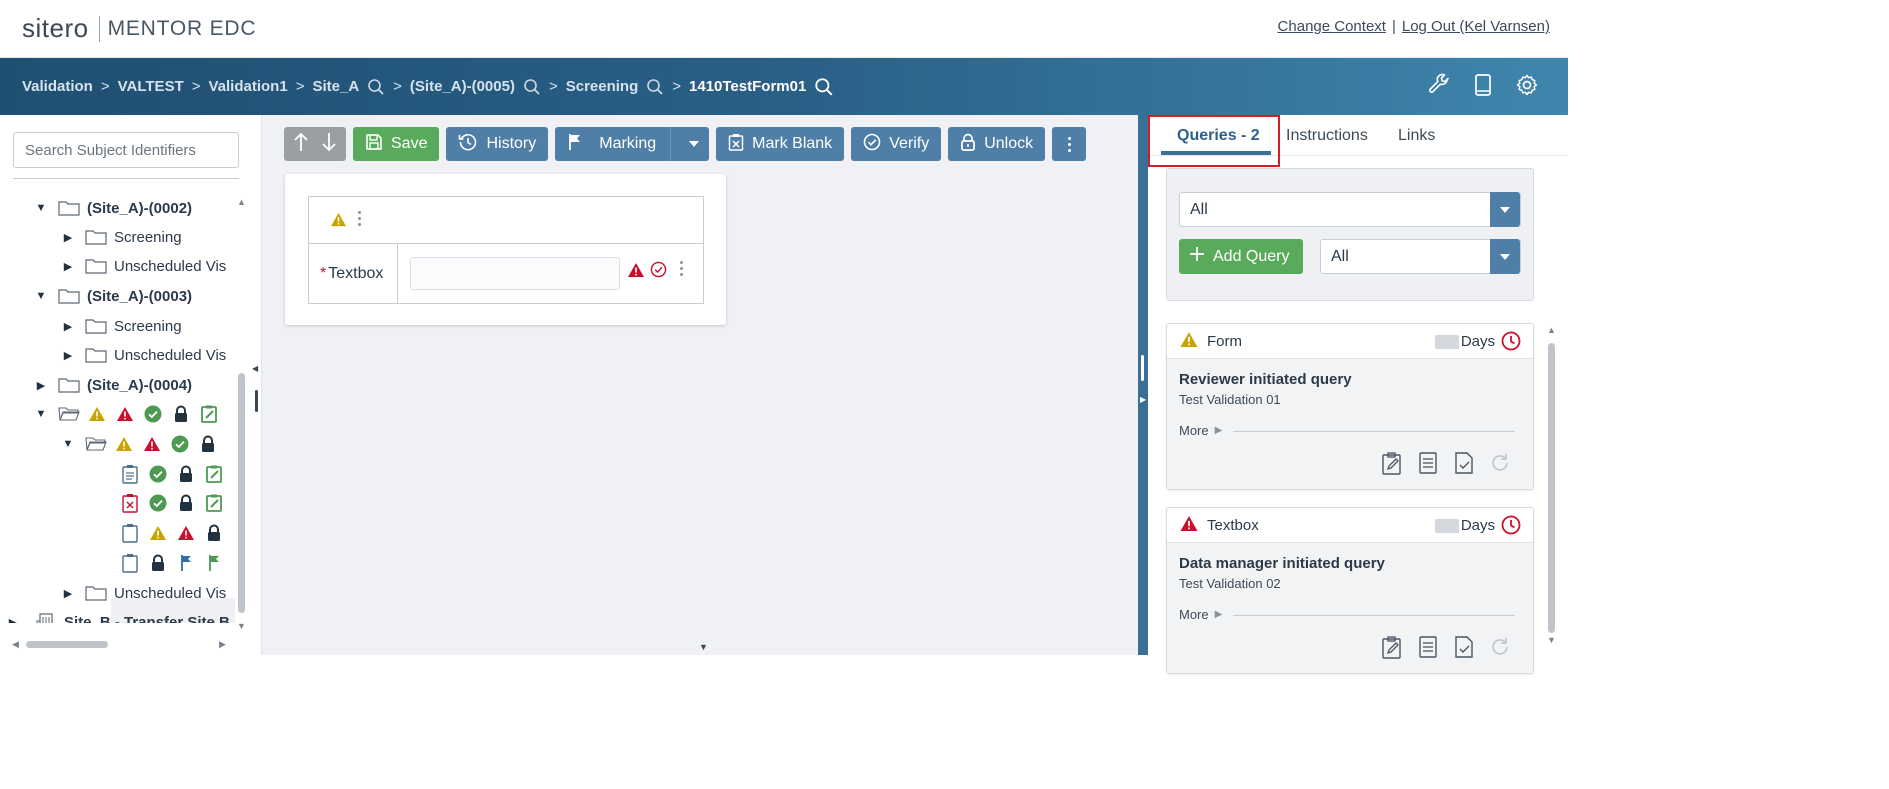 The image size is (1889, 789). Describe the element at coordinates (462, 86) in the screenshot. I see `breadcrumb-item-subject: (Site_A)-(0005)` at that location.